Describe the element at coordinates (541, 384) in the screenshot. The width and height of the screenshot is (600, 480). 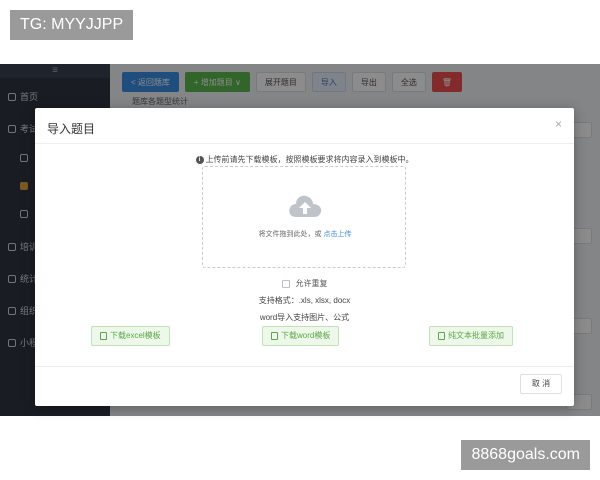
I see `cancel-button: 取 消` at that location.